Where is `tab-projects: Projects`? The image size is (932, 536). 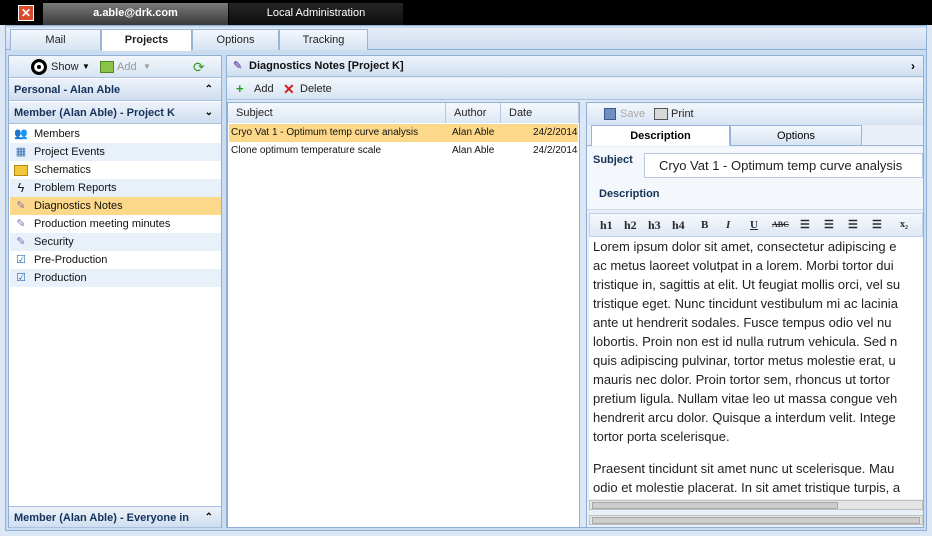 tab-projects: Projects is located at coordinates (146, 40).